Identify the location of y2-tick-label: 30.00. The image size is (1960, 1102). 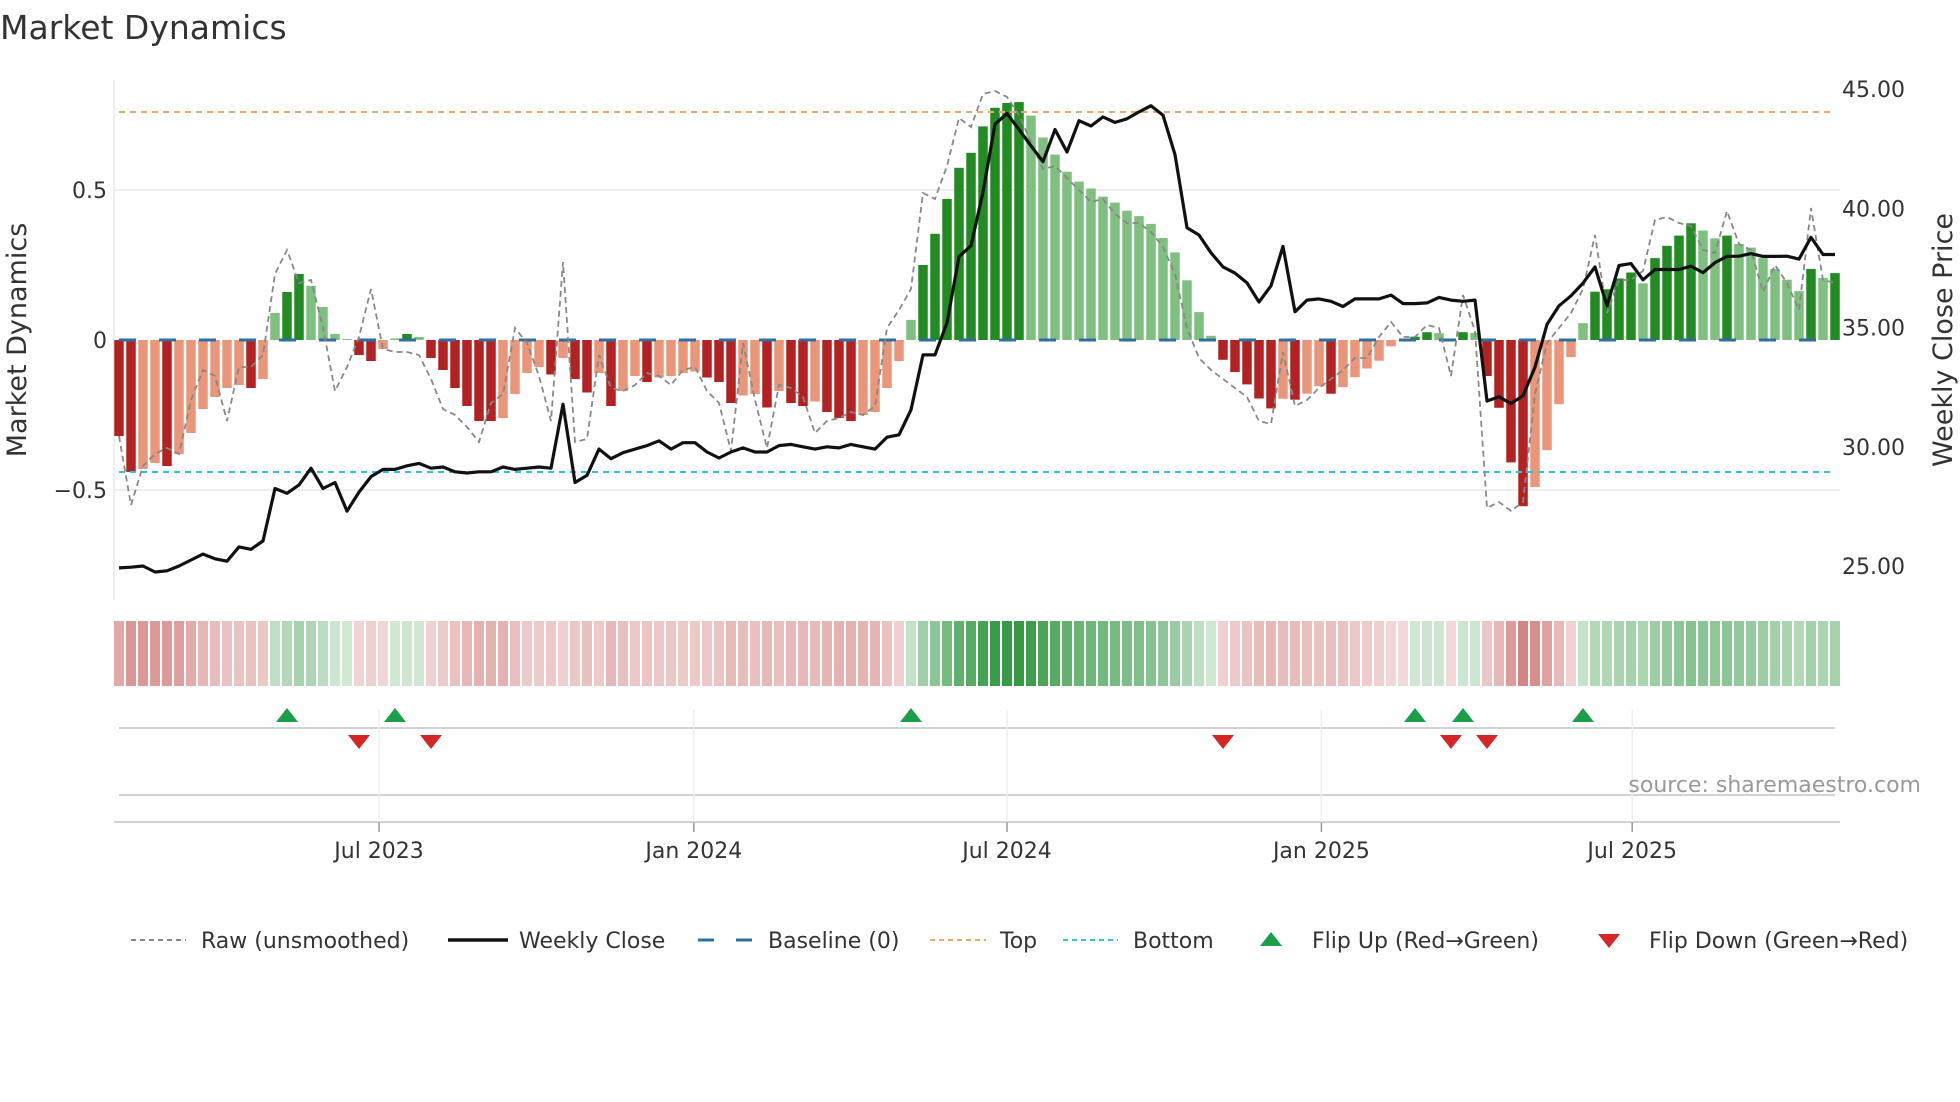
(1873, 448).